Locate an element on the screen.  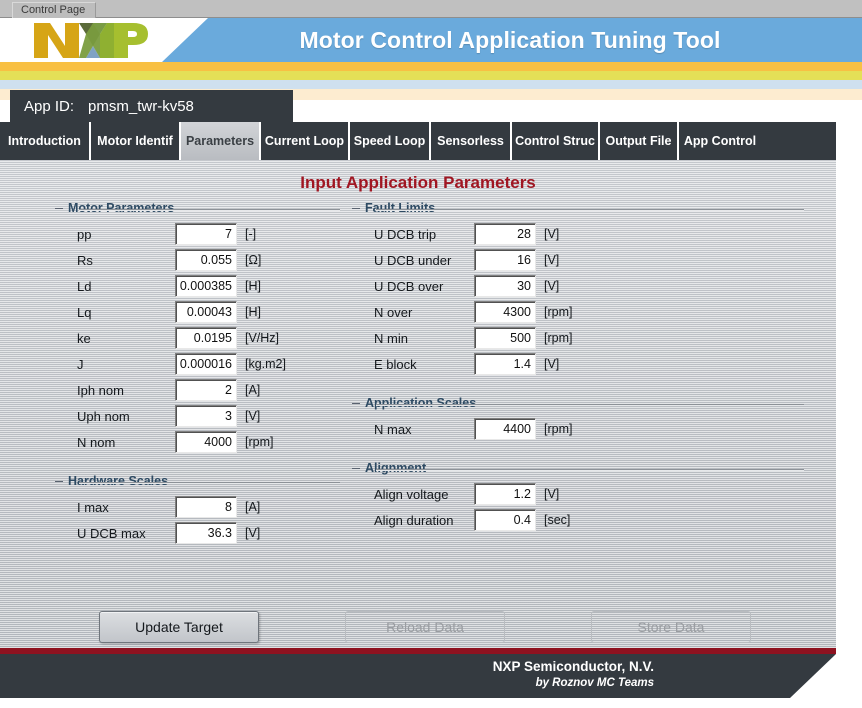
tab-label: Control Struc is located at coordinates (555, 141).